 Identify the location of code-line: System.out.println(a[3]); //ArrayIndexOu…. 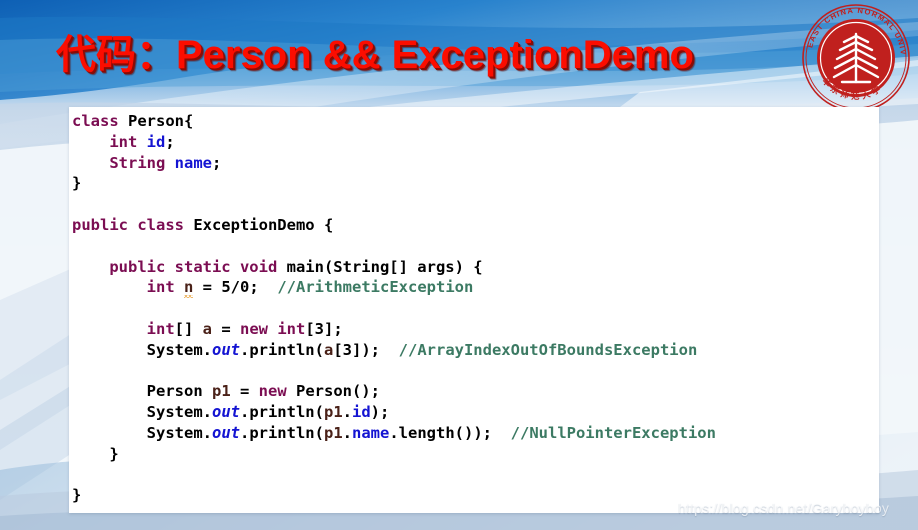
(394, 350).